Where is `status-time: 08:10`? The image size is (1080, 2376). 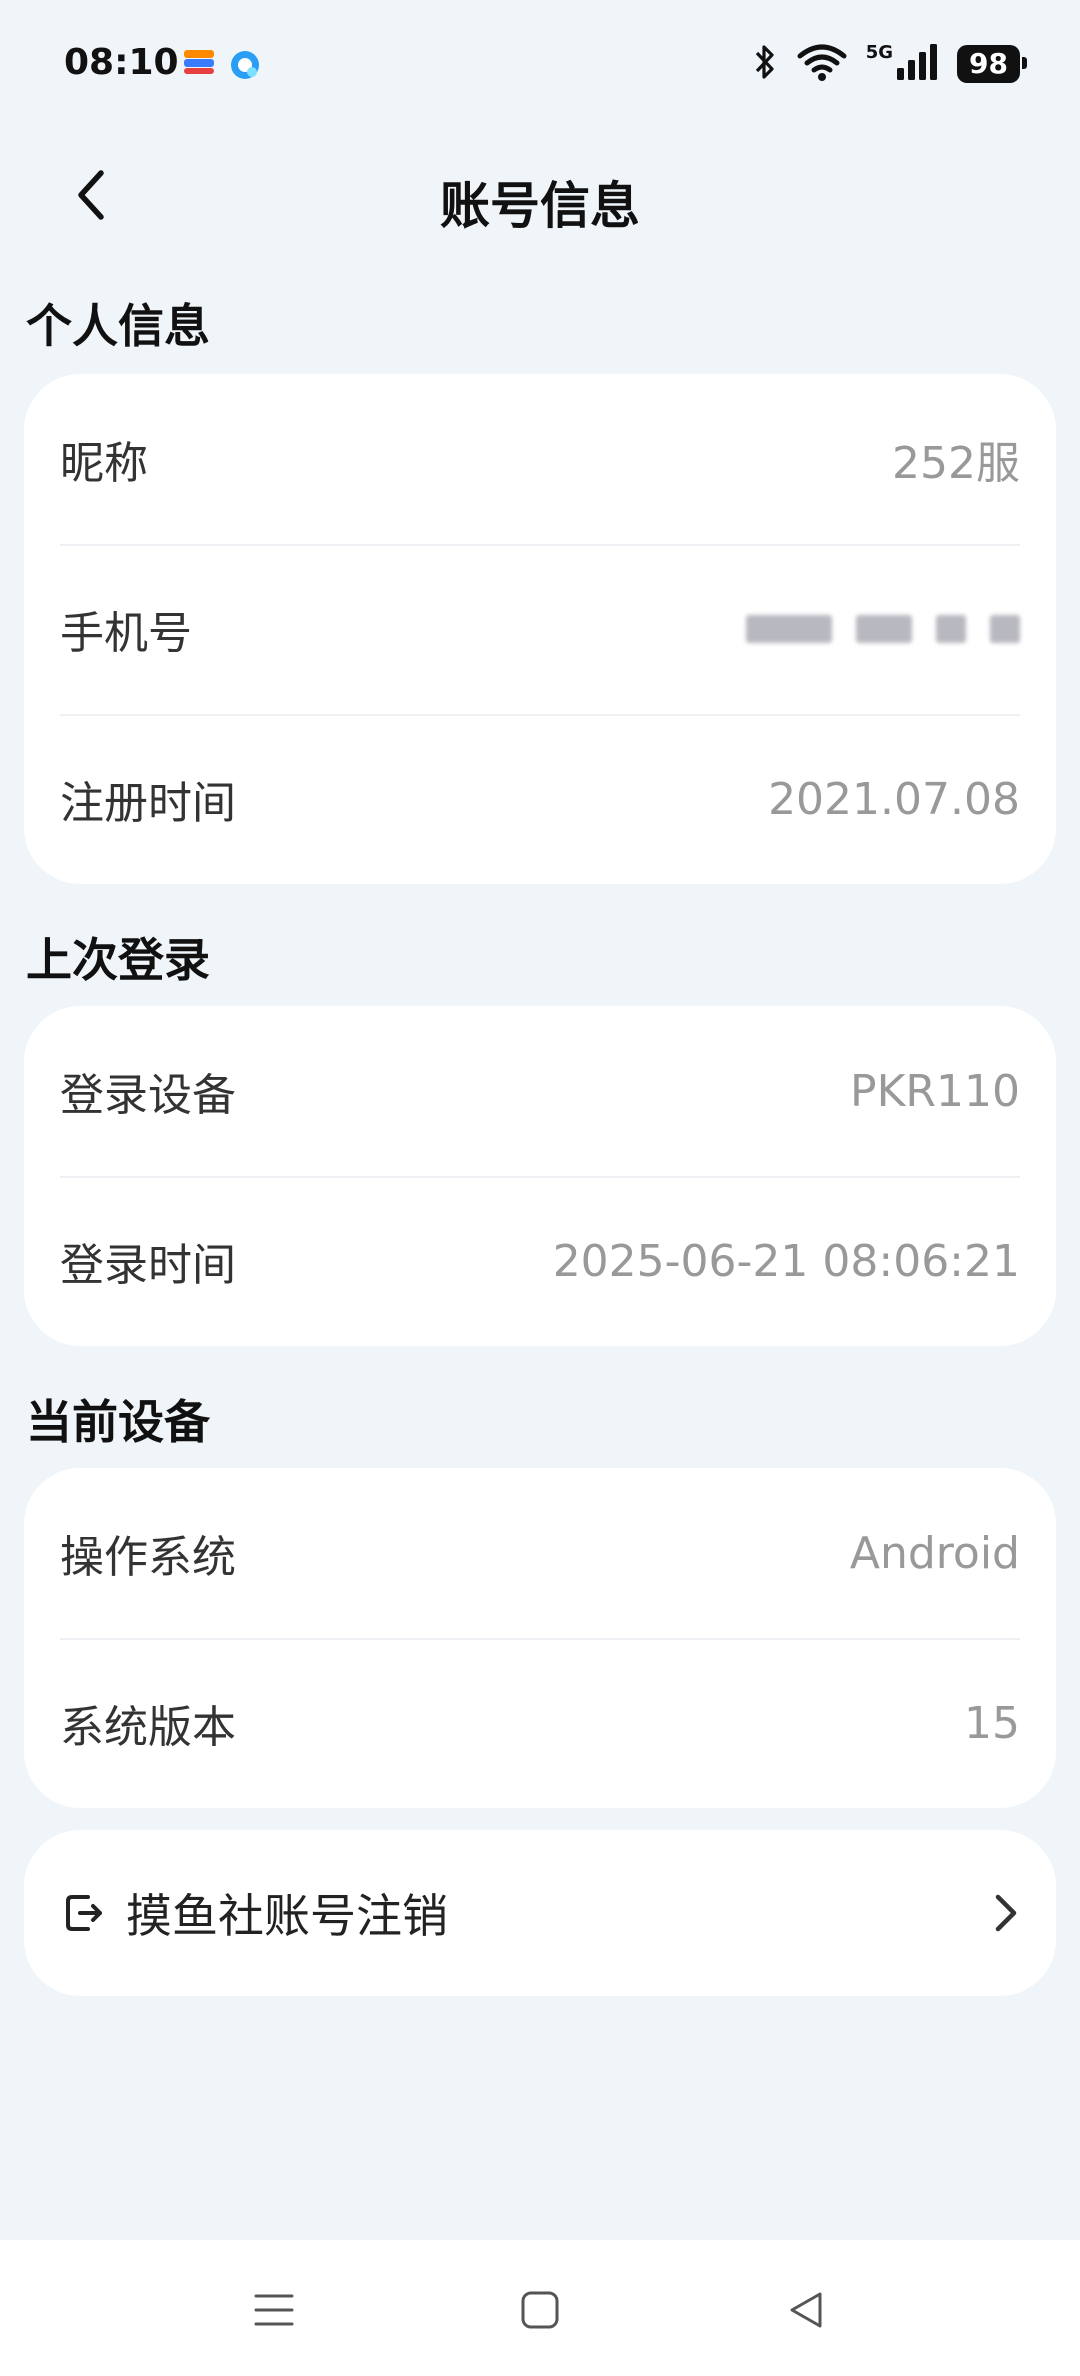
status-time: 08:10 is located at coordinates (121, 62).